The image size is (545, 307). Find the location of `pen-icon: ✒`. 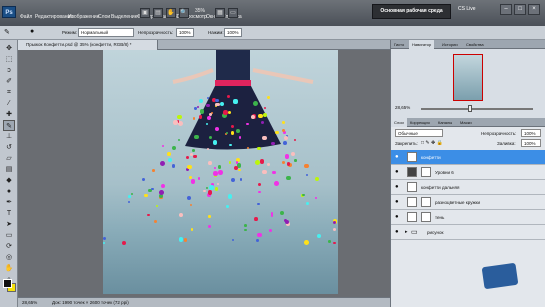

pen-icon: ✒ is located at coordinates (9, 202).